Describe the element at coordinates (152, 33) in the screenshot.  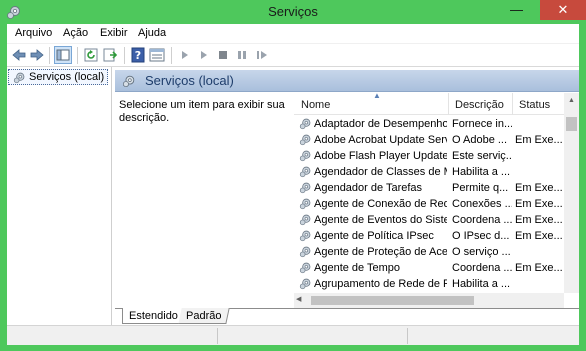
I see `menu-ajuda: Ajuda` at that location.